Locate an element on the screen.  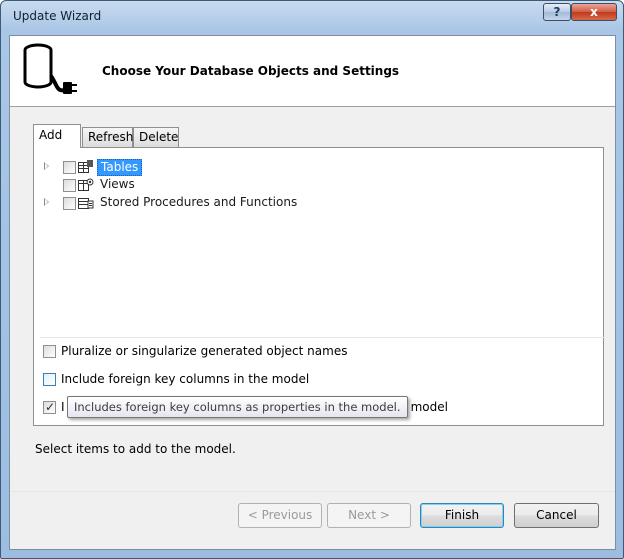
foreign-key-label: Include foreign key columns in the model is located at coordinates (185, 379).